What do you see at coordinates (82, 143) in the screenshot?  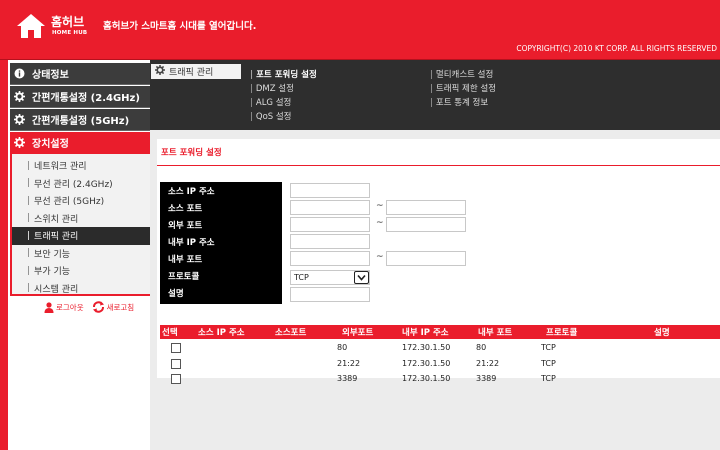 I see `menu-device-settings: 장치설정` at bounding box center [82, 143].